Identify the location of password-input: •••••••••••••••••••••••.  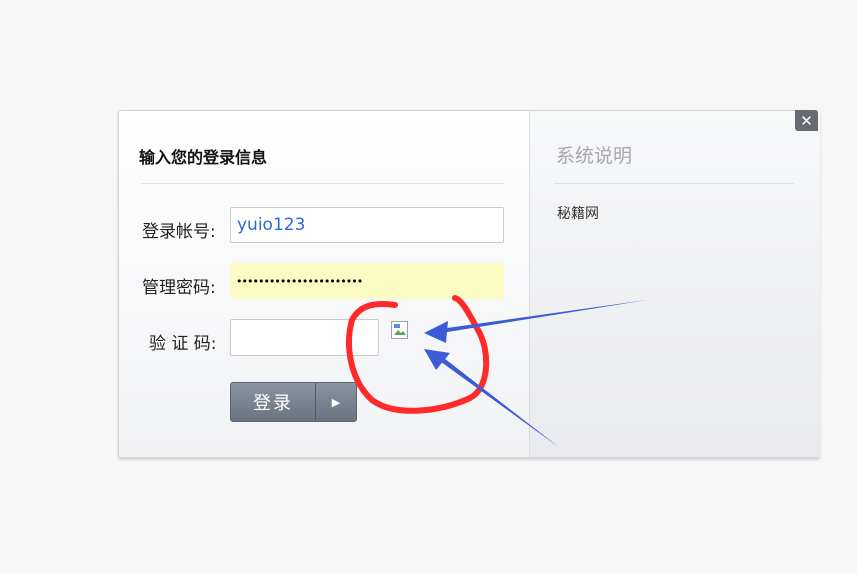
(367, 281).